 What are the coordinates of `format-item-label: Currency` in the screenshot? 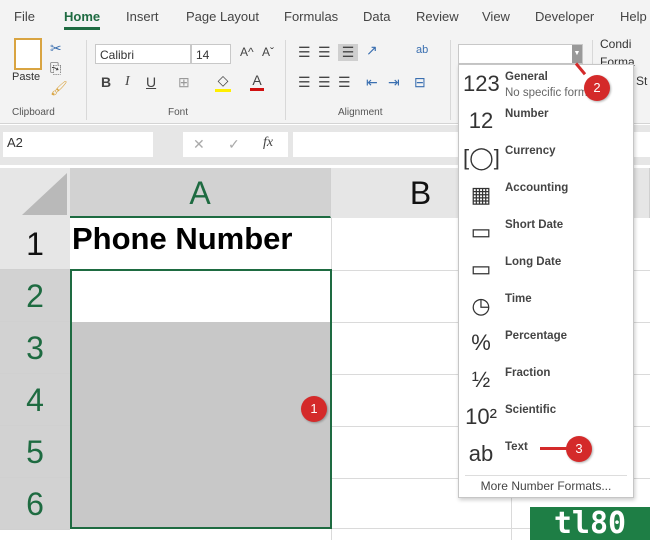 It's located at (530, 151).